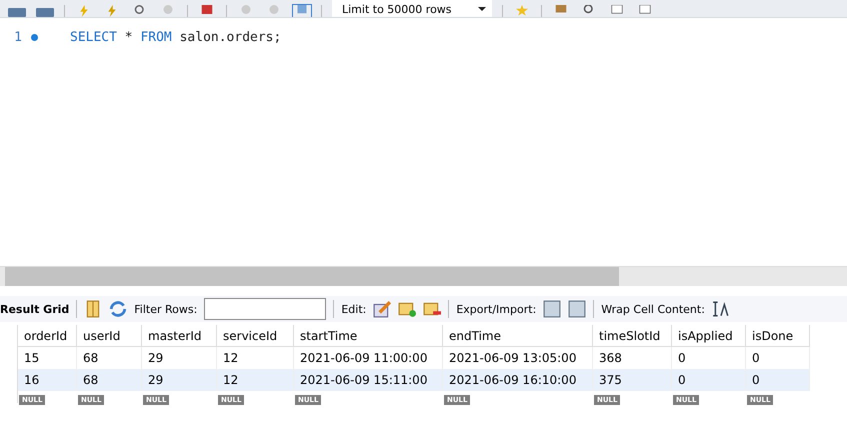  Describe the element at coordinates (518, 336) in the screenshot. I see `column-header: endTime` at that location.